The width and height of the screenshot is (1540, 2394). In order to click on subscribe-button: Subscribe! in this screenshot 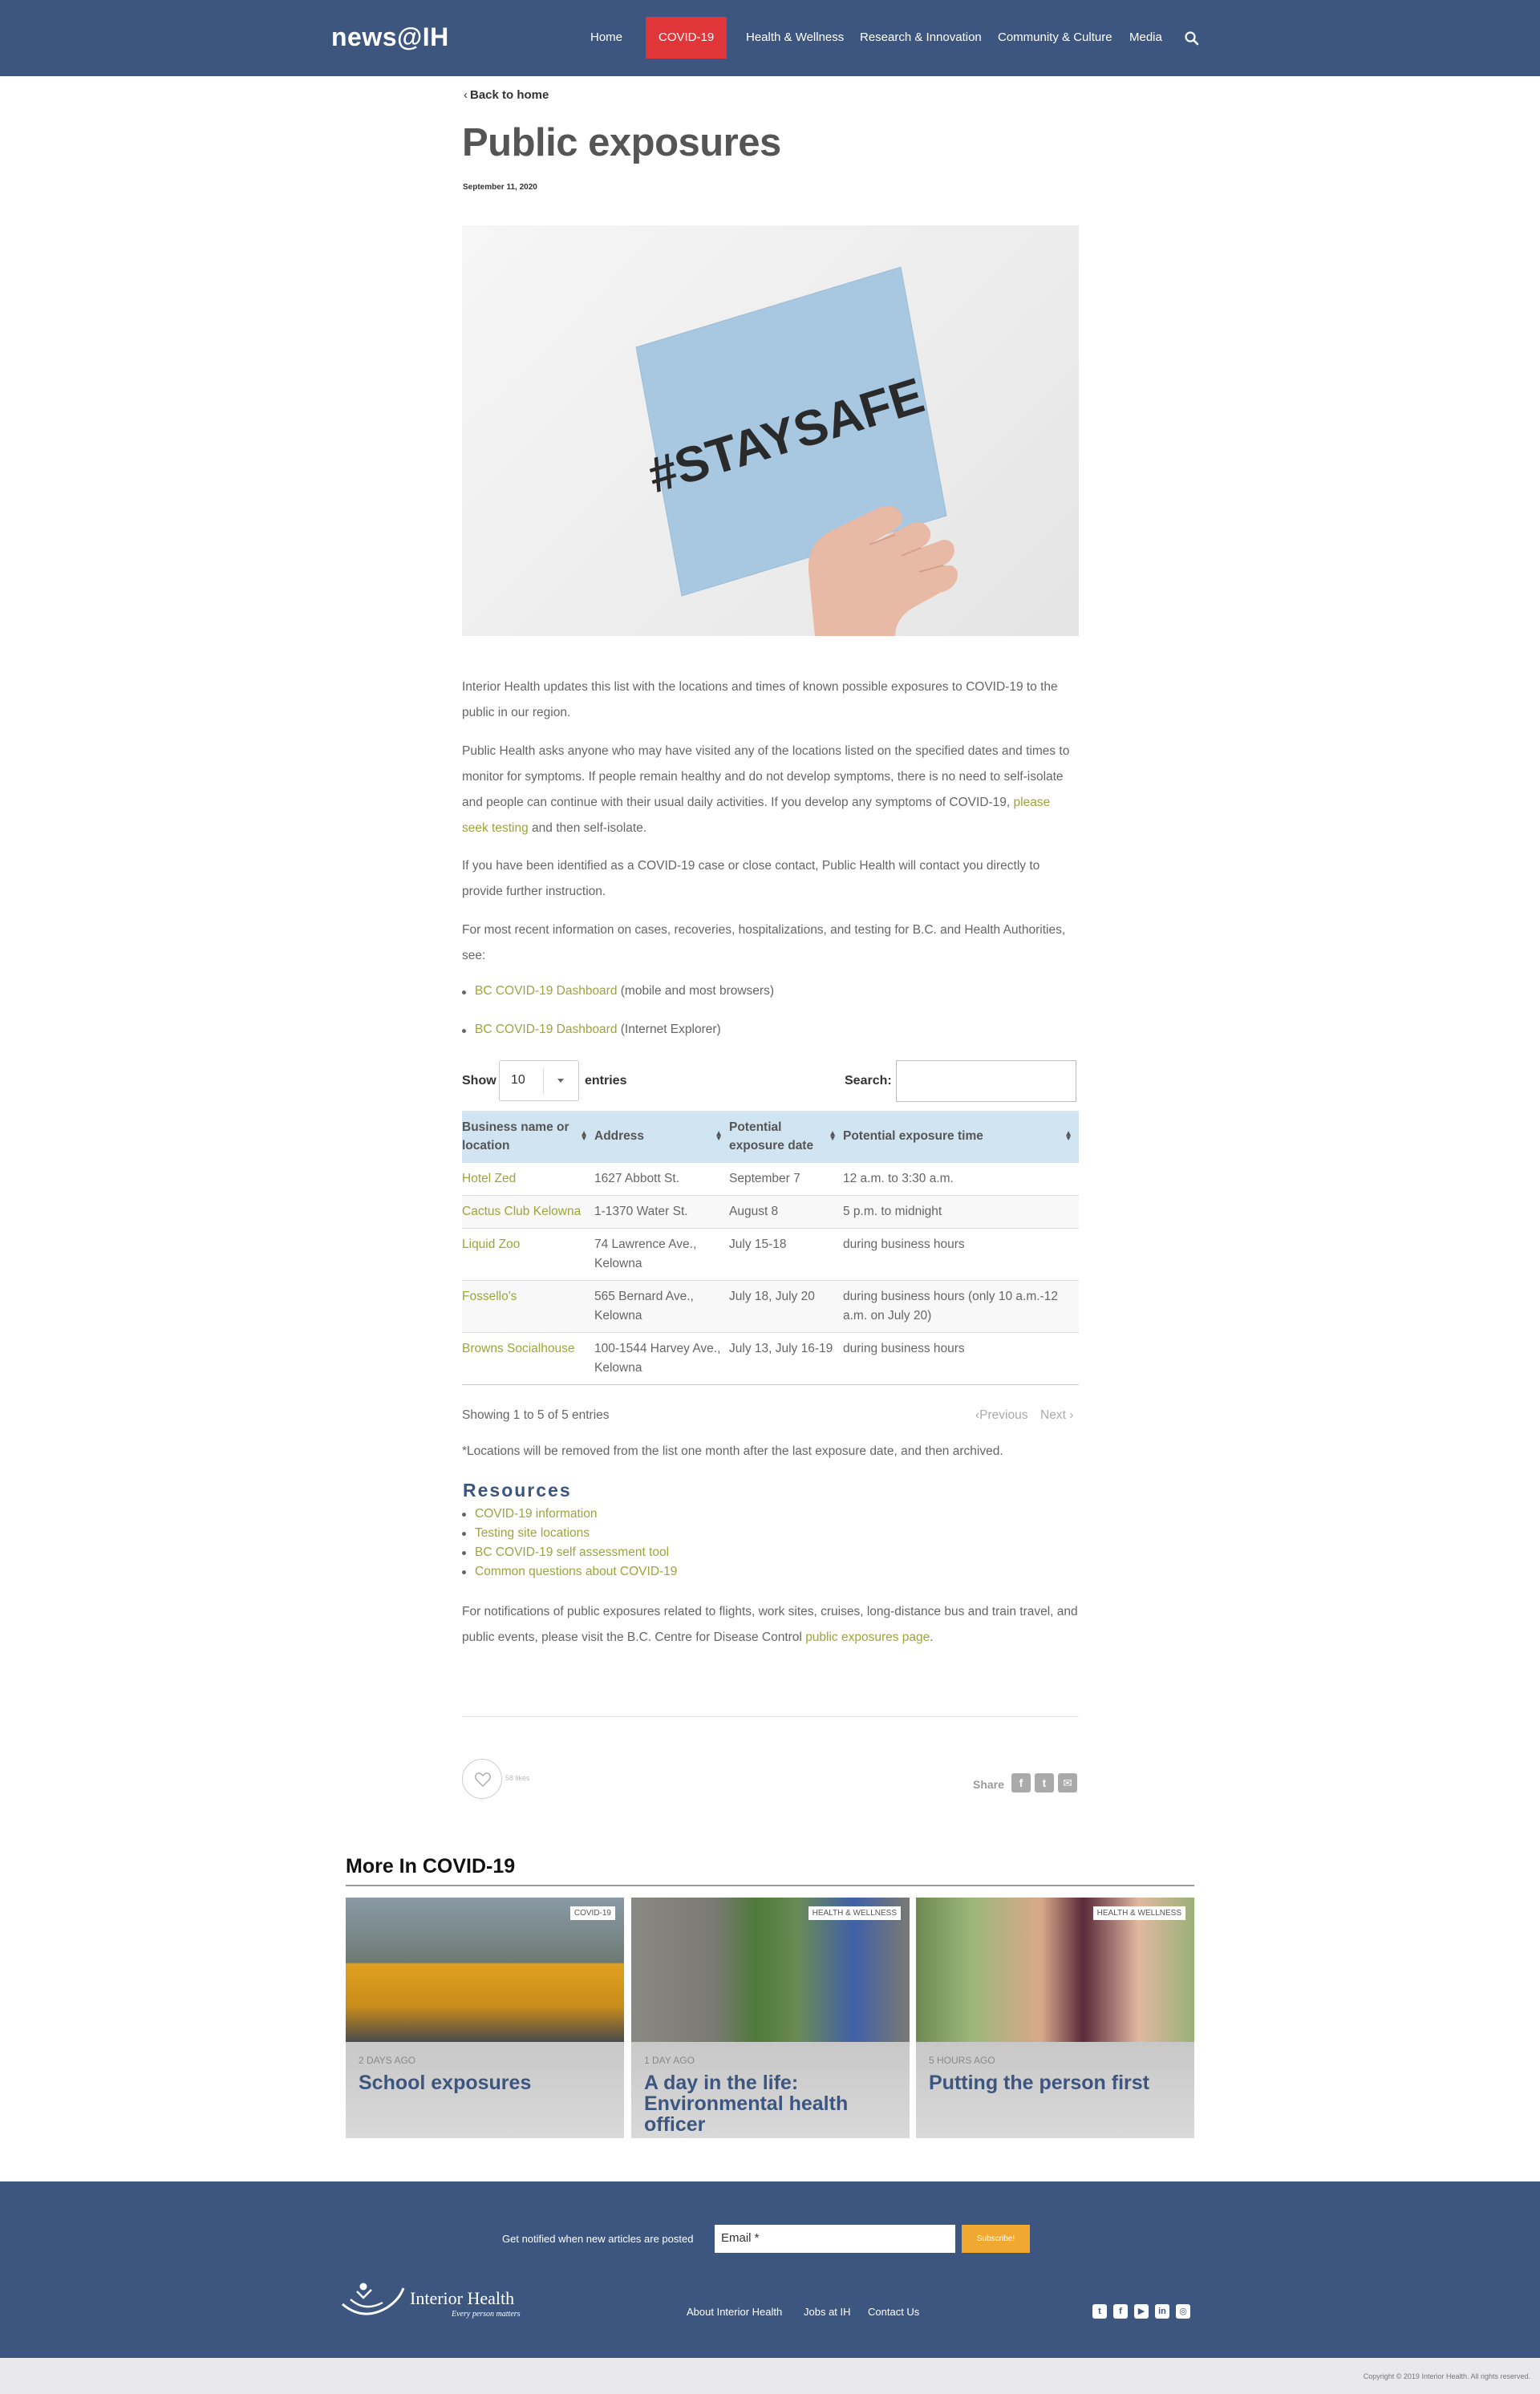, I will do `click(996, 2239)`.